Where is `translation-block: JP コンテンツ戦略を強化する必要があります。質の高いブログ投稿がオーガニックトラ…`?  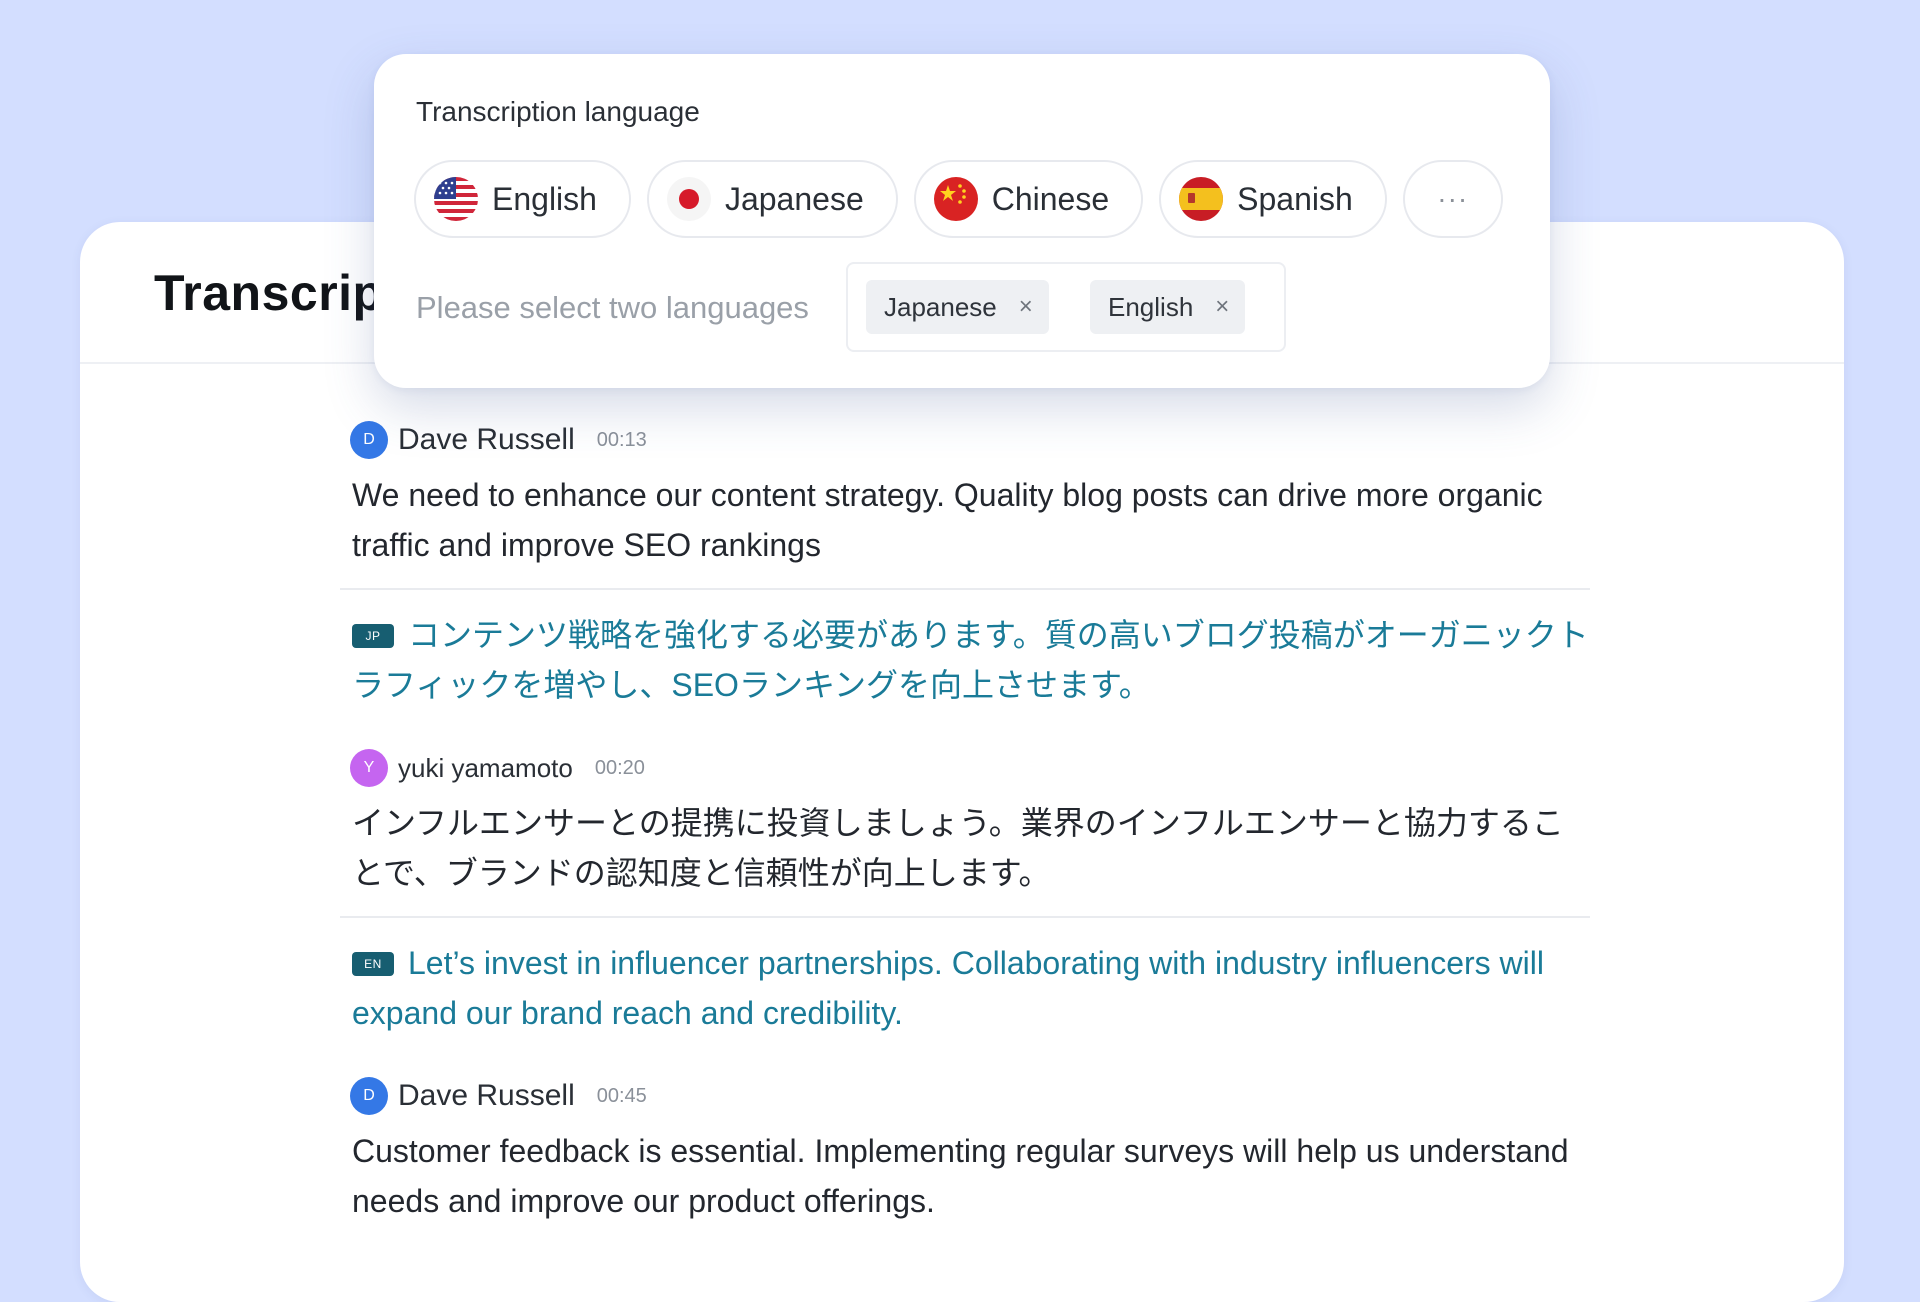
translation-block: JP コンテンツ戦略を強化する必要があります。質の高いブログ投稿がオーガニックトラ… is located at coordinates (965, 654).